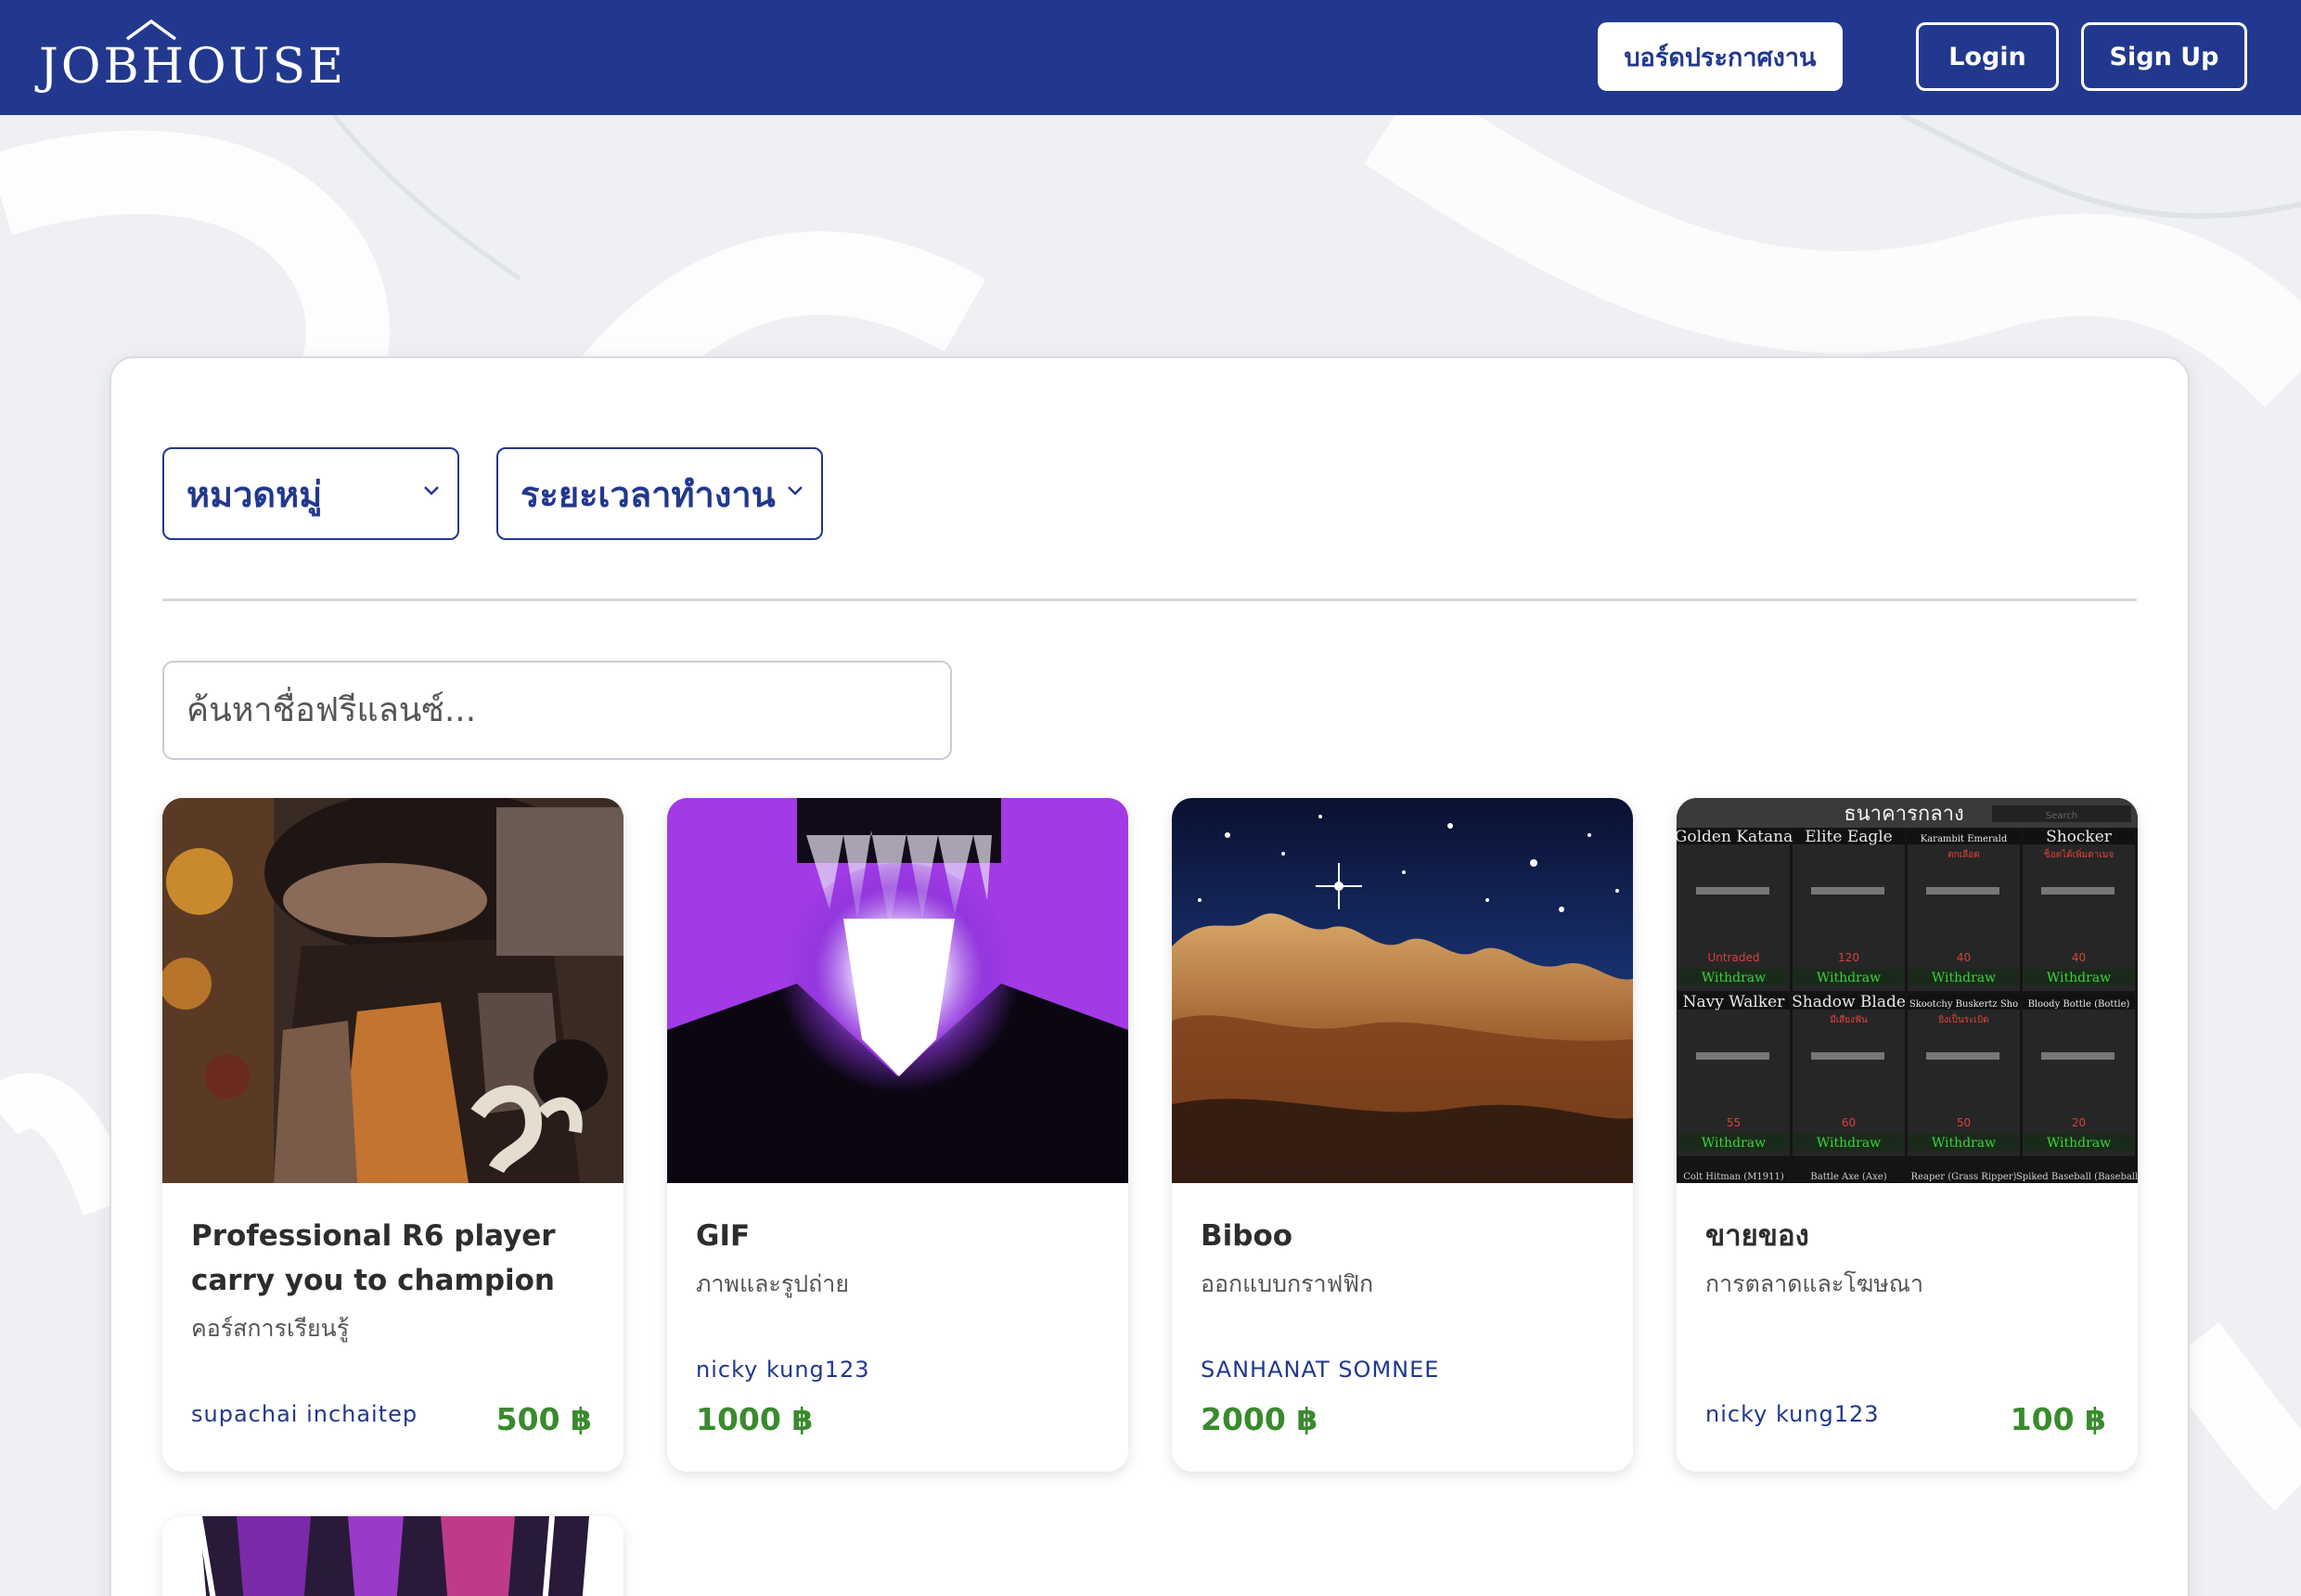 The width and height of the screenshot is (2301, 1596). Describe the element at coordinates (2079, 853) in the screenshot. I see `inventory-item-note: ช็อตได้เพิ่มดาเมจ` at that location.